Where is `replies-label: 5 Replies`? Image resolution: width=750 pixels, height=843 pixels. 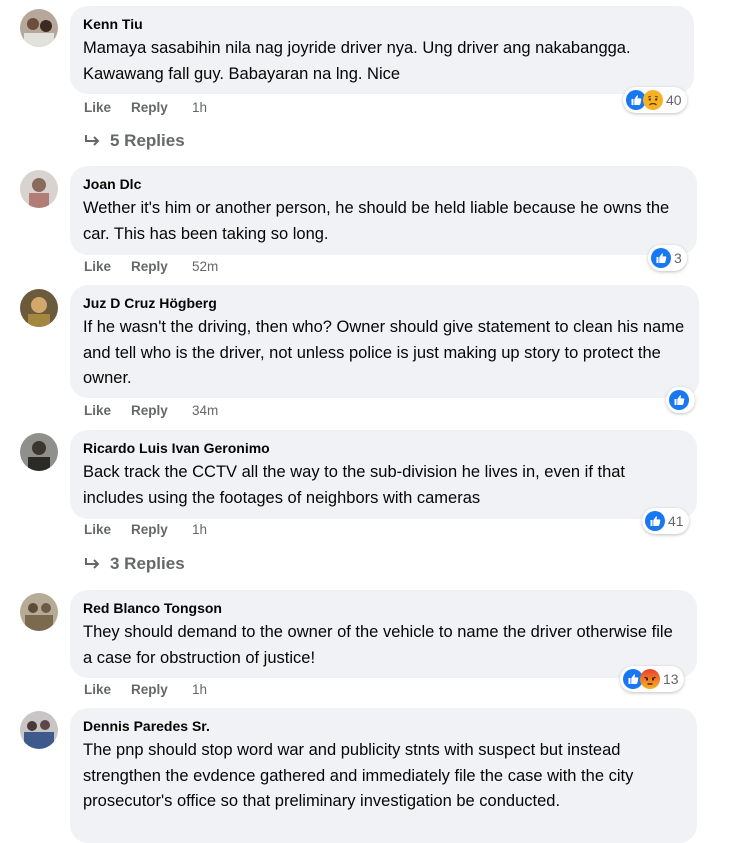
replies-label: 5 Replies is located at coordinates (147, 140).